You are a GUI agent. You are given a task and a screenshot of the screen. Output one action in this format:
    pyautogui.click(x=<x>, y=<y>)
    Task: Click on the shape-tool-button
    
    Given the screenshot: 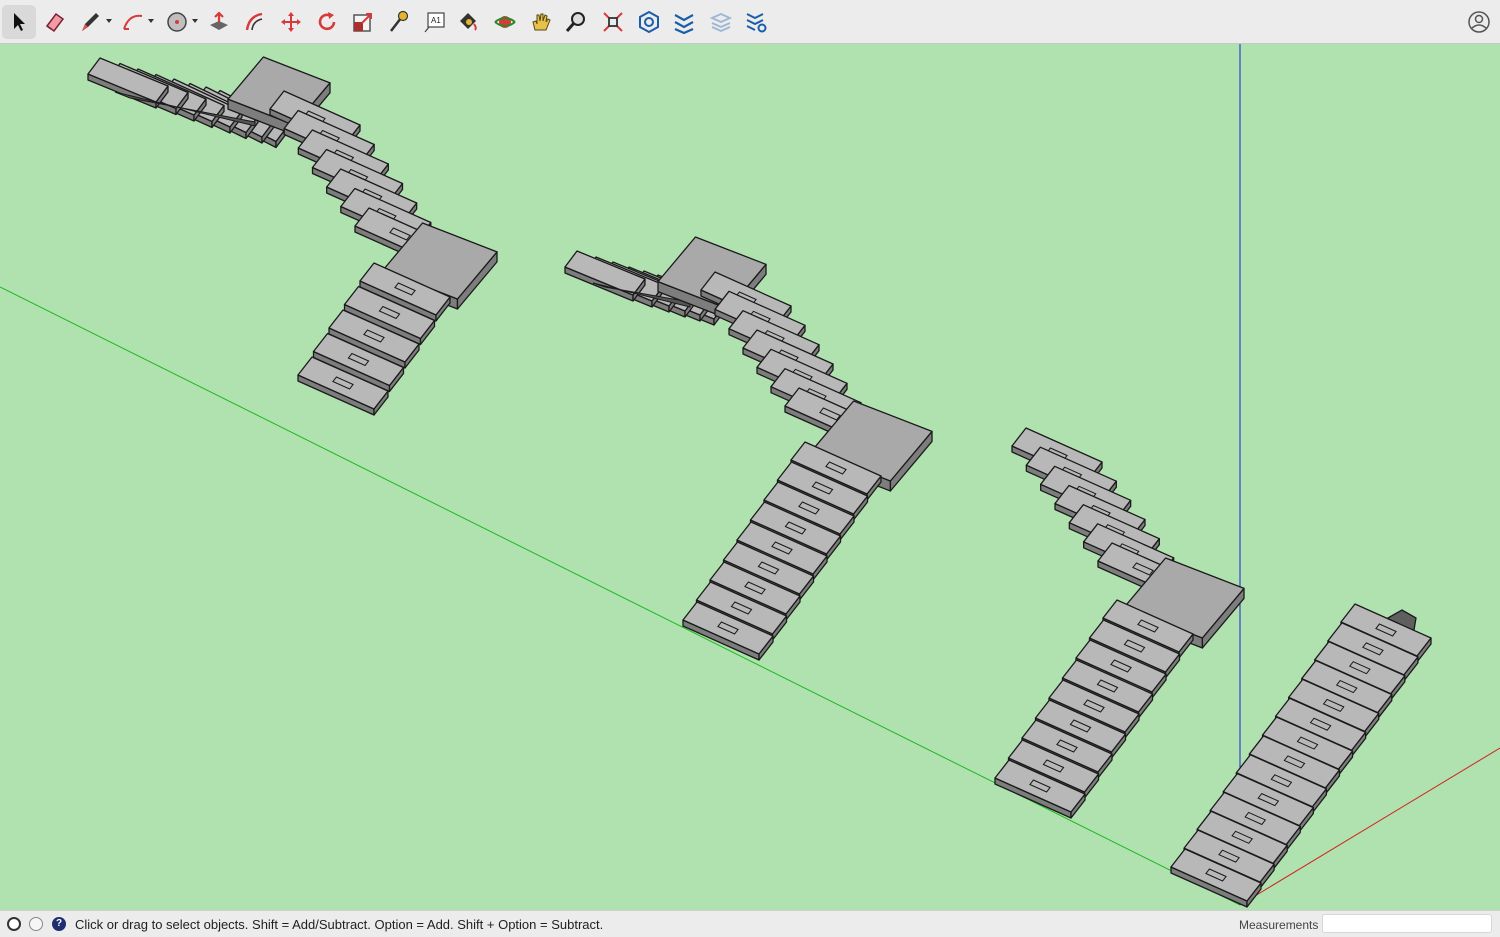 What is the action you would take?
    pyautogui.click(x=177, y=22)
    